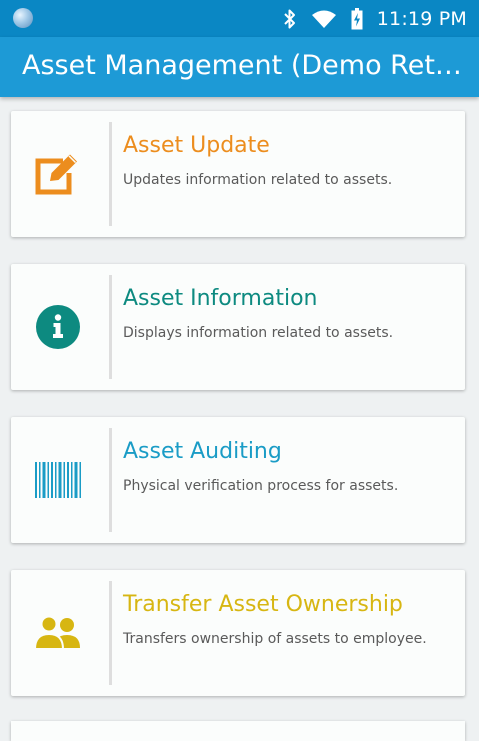 This screenshot has width=479, height=741. Describe the element at coordinates (263, 604) in the screenshot. I see `card-title: Transfer Asset Ownership` at that location.